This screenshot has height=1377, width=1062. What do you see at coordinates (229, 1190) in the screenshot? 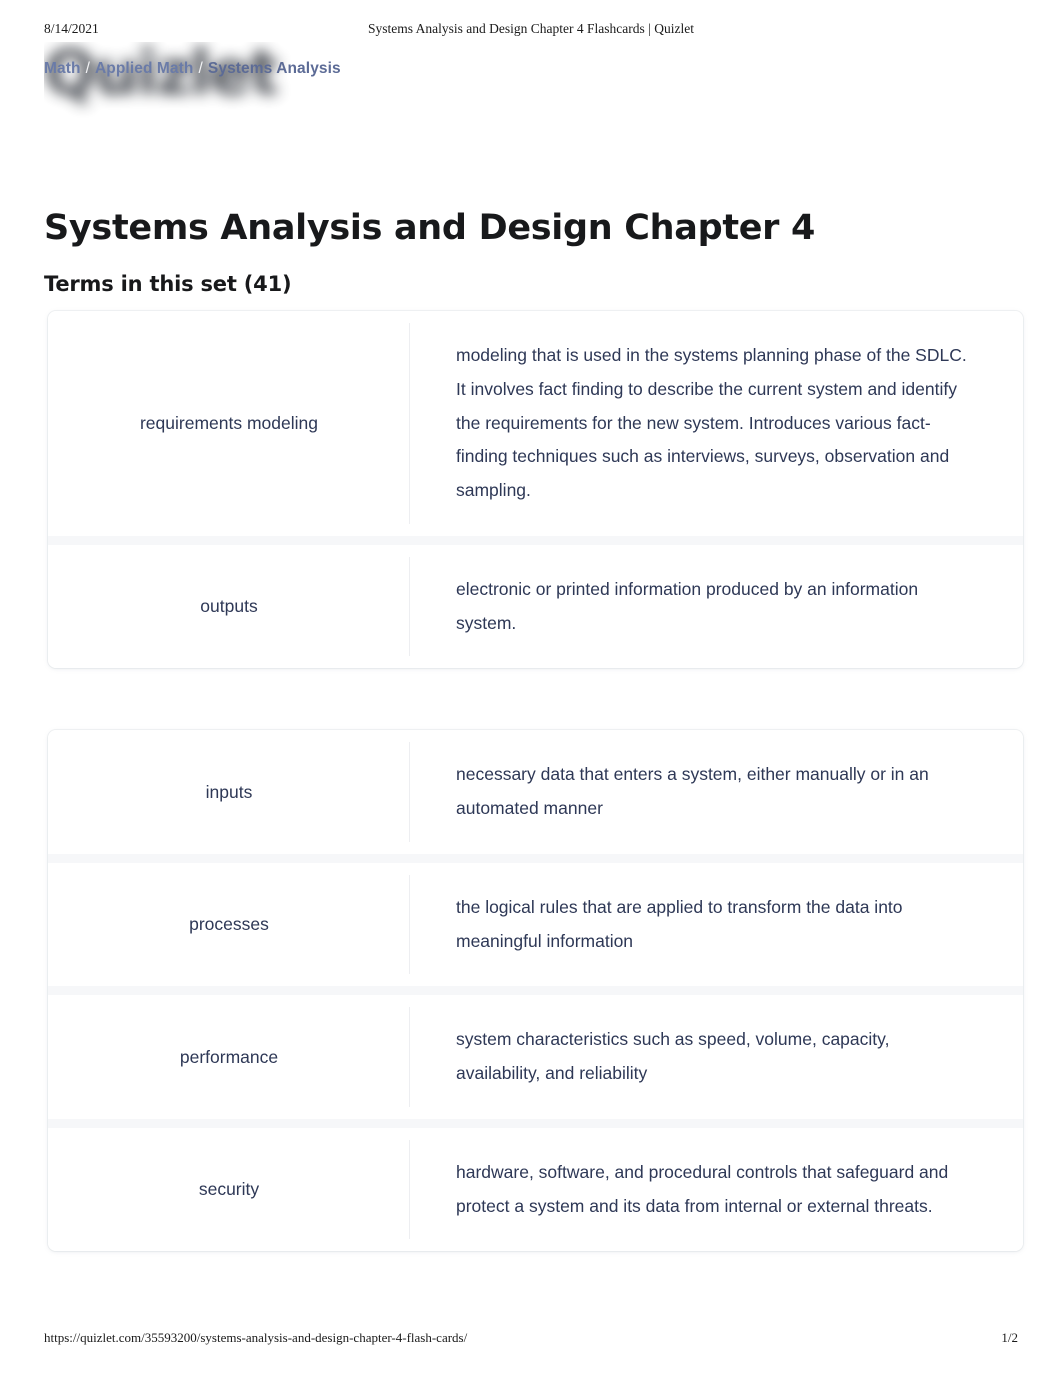
I see `term-label: security` at bounding box center [229, 1190].